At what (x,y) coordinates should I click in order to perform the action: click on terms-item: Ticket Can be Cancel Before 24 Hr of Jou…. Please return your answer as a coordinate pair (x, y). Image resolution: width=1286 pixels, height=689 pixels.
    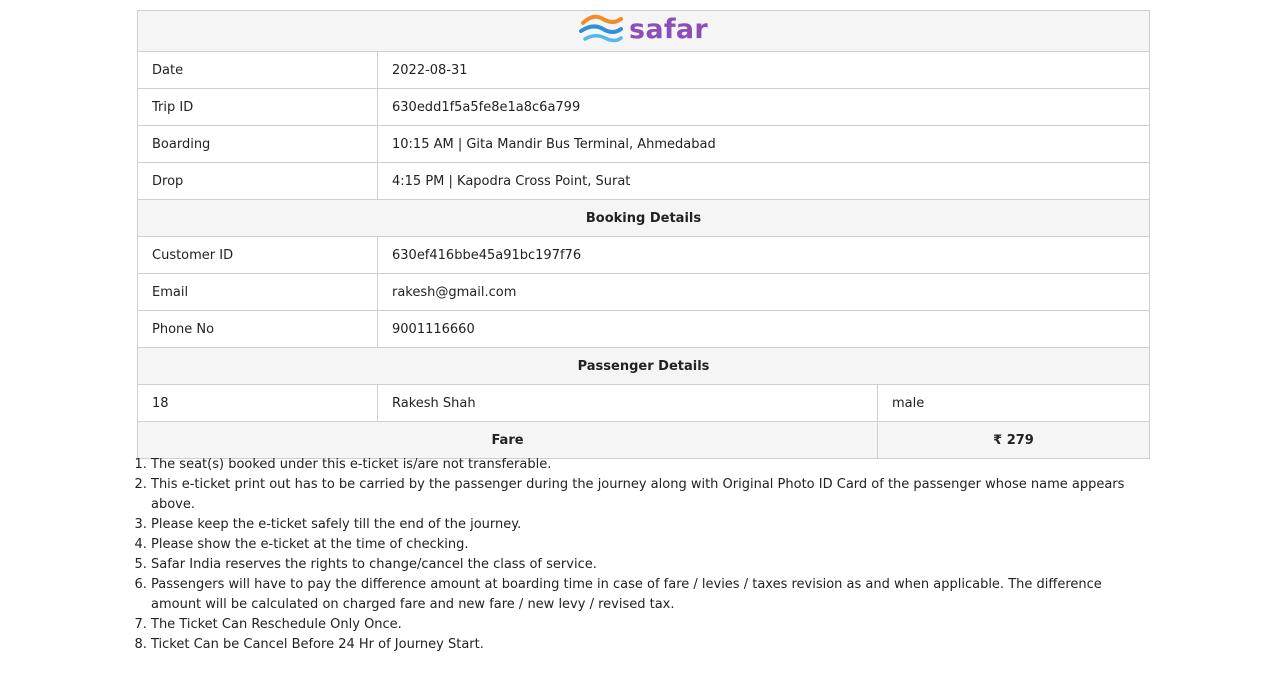
    Looking at the image, I should click on (643, 645).